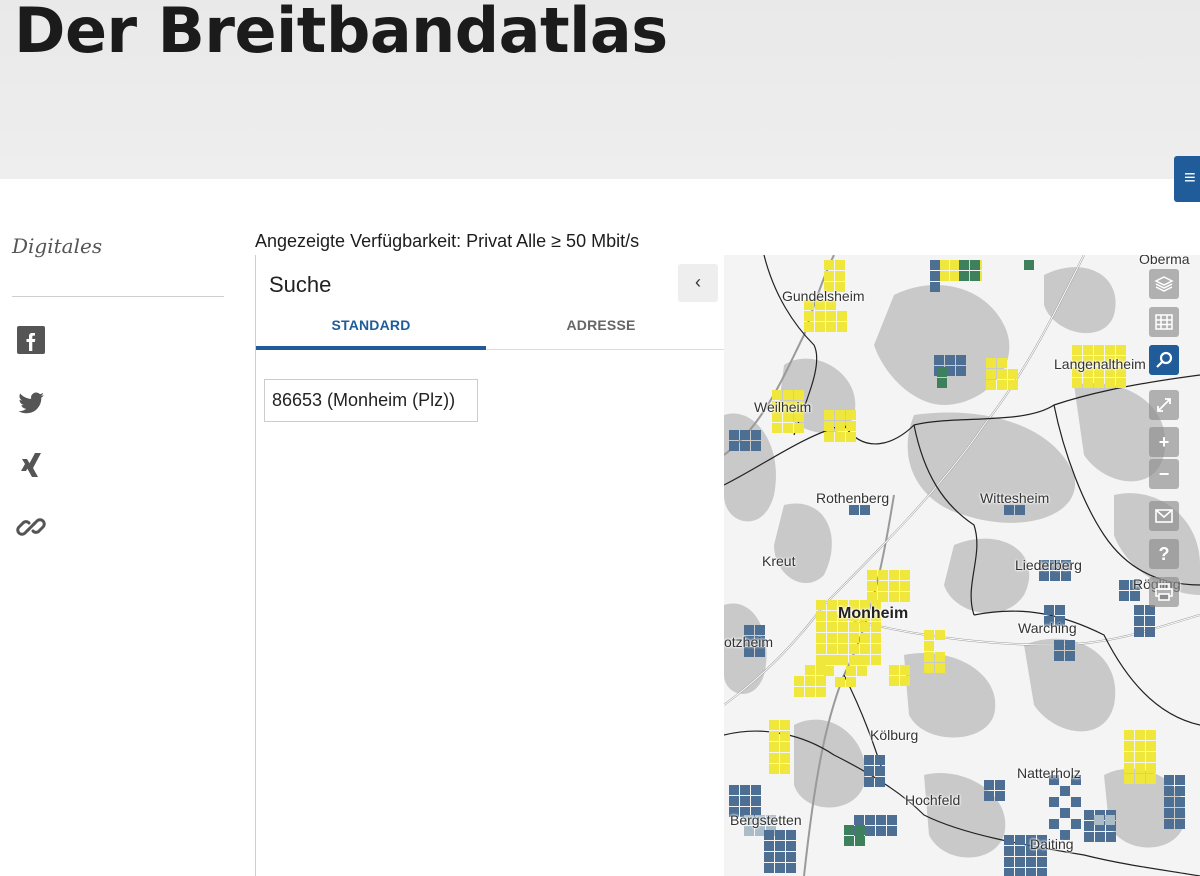 The height and width of the screenshot is (876, 1200). What do you see at coordinates (371, 325) in the screenshot?
I see `tab-standard: STANDARD` at bounding box center [371, 325].